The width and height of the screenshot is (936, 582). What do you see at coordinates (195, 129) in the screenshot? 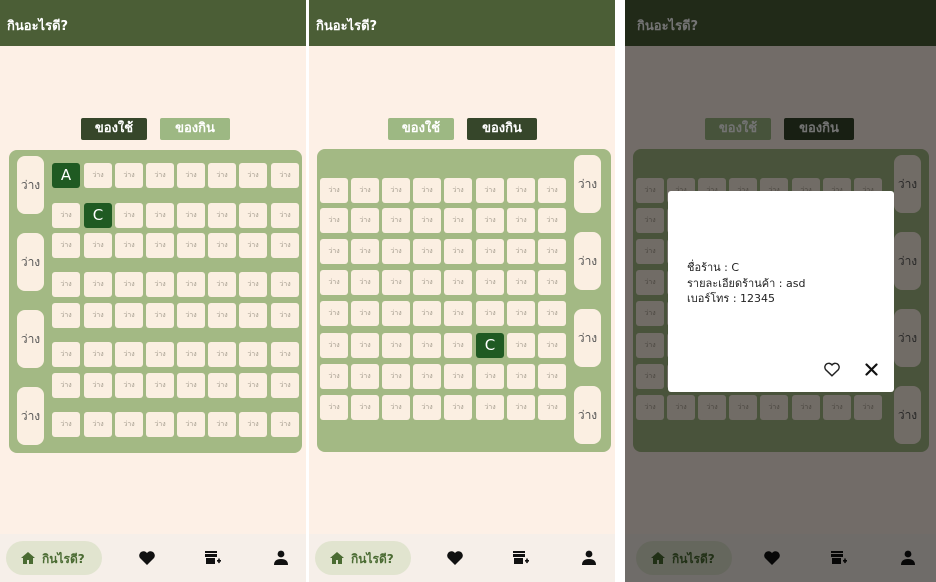
I see `food-tab: ของกิน` at bounding box center [195, 129].